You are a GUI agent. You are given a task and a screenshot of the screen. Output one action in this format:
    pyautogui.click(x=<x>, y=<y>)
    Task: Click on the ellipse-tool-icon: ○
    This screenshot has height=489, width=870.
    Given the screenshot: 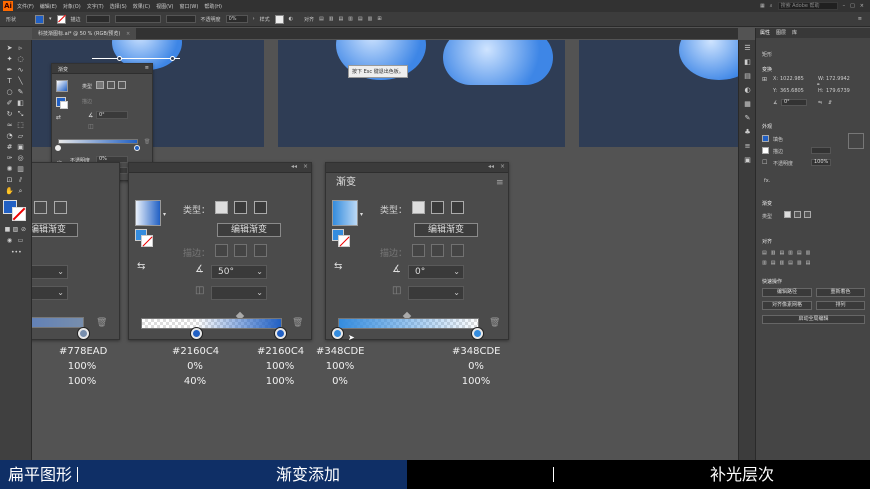 What is the action you would take?
    pyautogui.click(x=9, y=92)
    